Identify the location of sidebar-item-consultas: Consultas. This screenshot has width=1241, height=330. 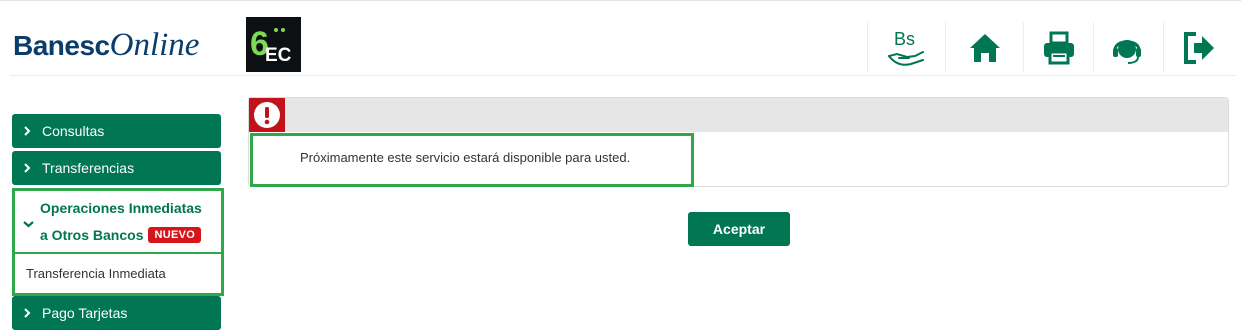
(116, 131).